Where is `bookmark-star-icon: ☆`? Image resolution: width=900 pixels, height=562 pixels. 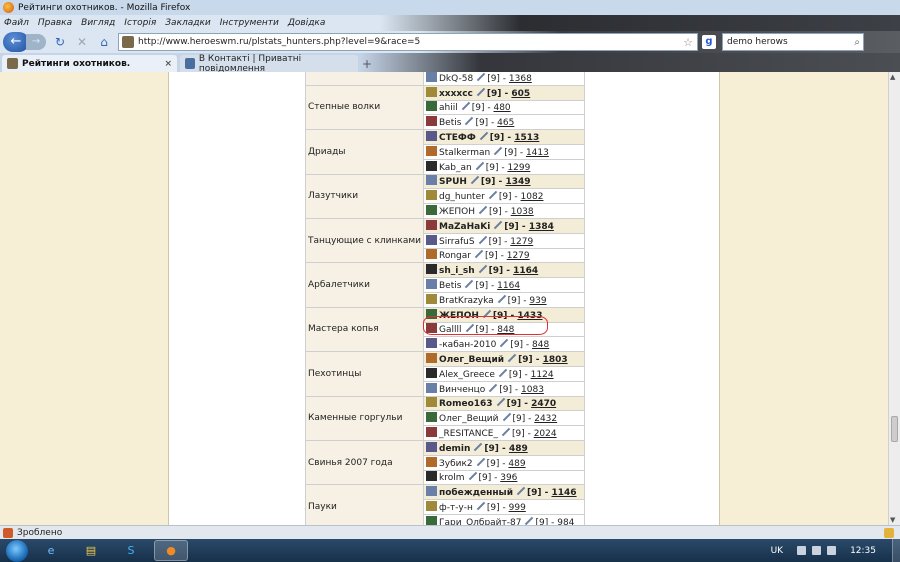 bookmark-star-icon: ☆ is located at coordinates (688, 42).